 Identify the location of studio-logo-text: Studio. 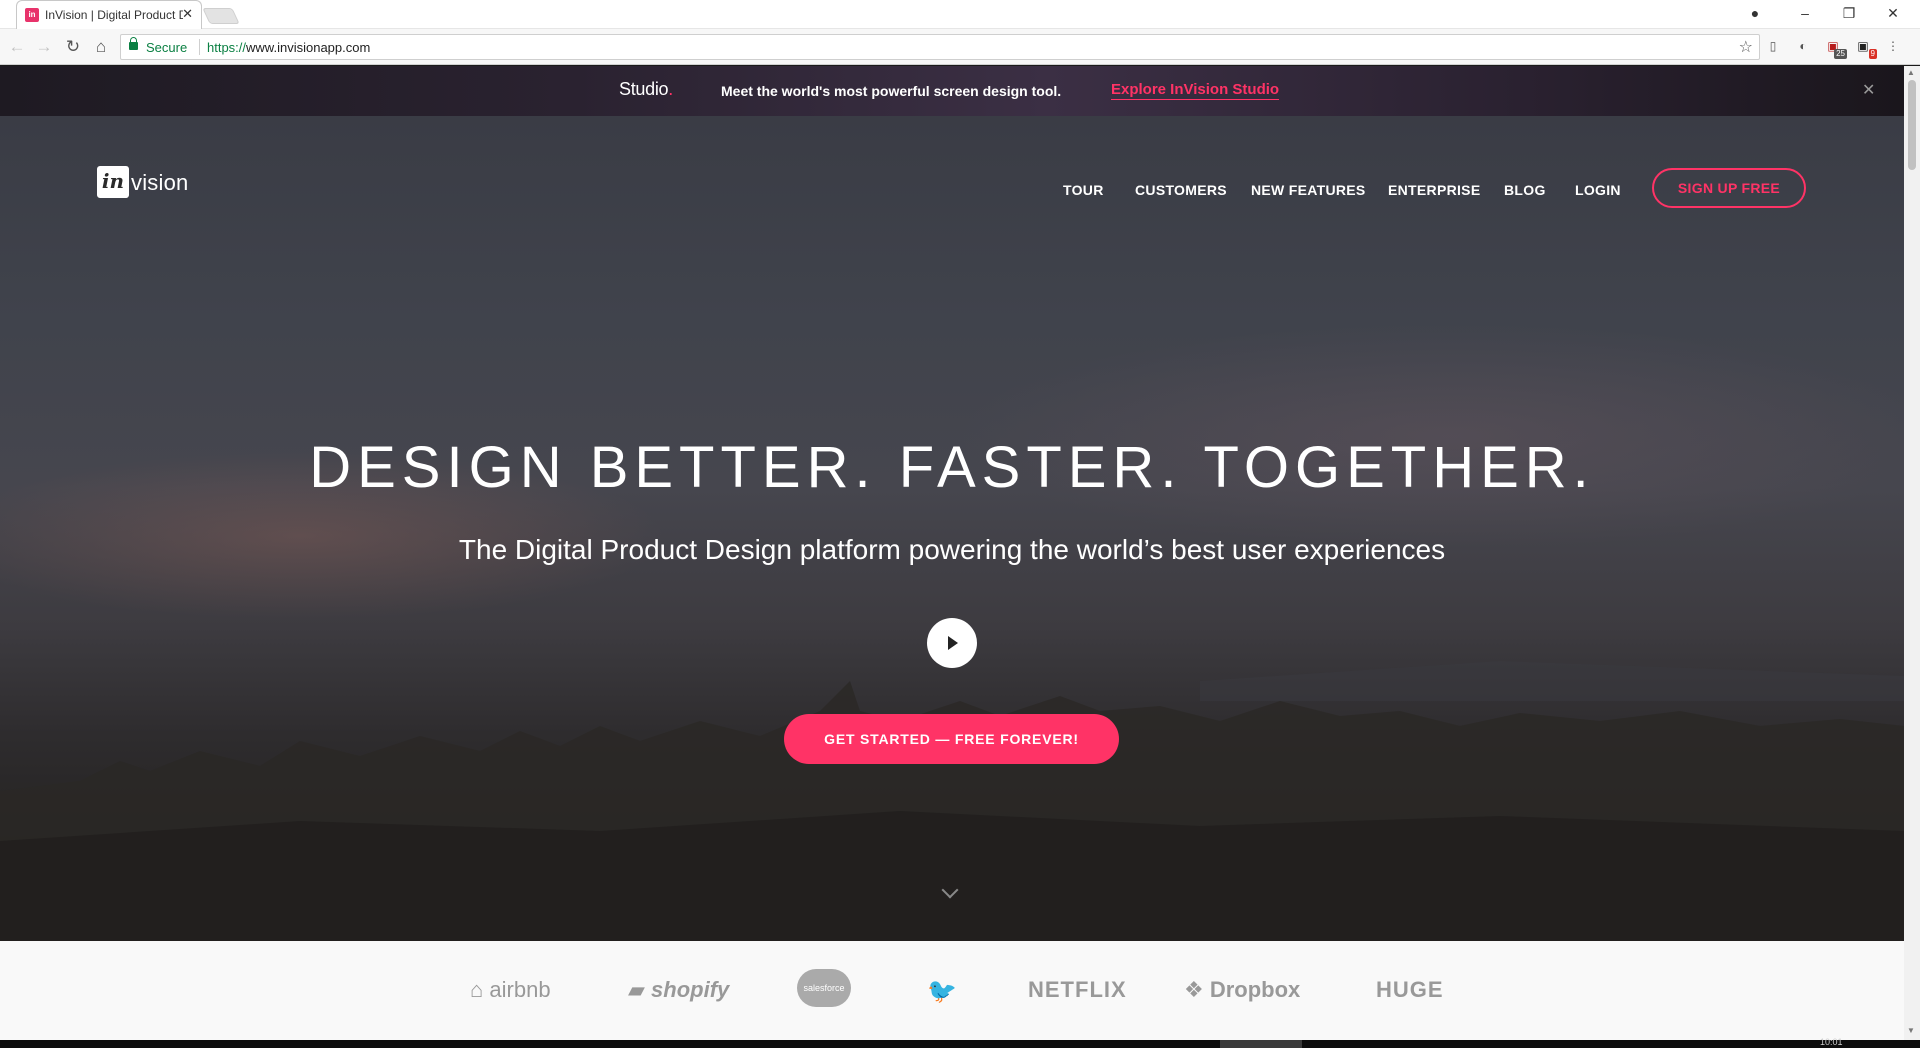
(644, 89).